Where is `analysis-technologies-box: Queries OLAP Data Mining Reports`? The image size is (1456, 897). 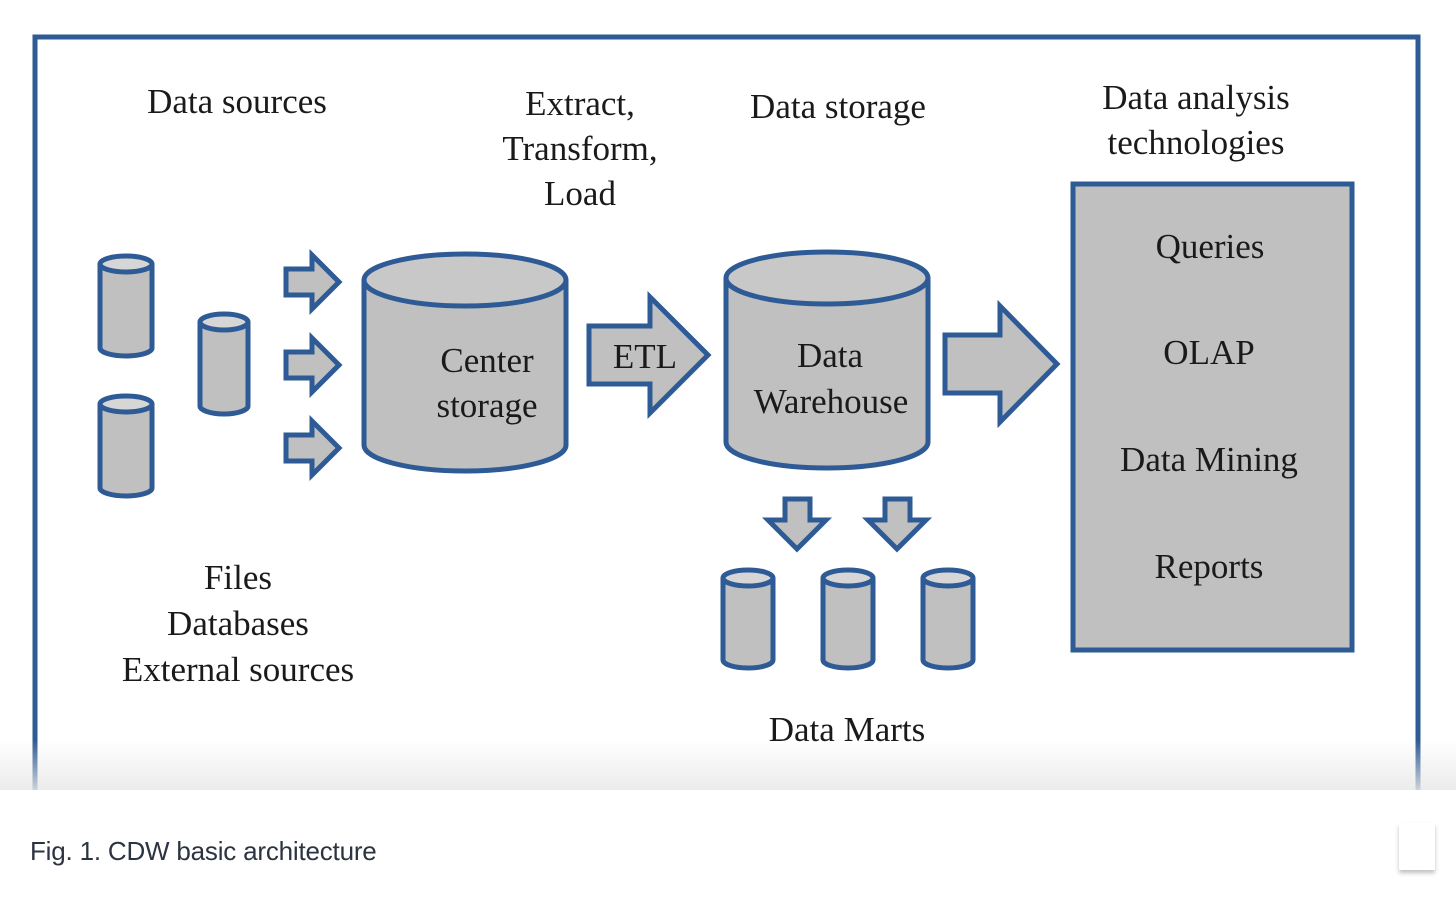 analysis-technologies-box: Queries OLAP Data Mining Reports is located at coordinates (1212, 417).